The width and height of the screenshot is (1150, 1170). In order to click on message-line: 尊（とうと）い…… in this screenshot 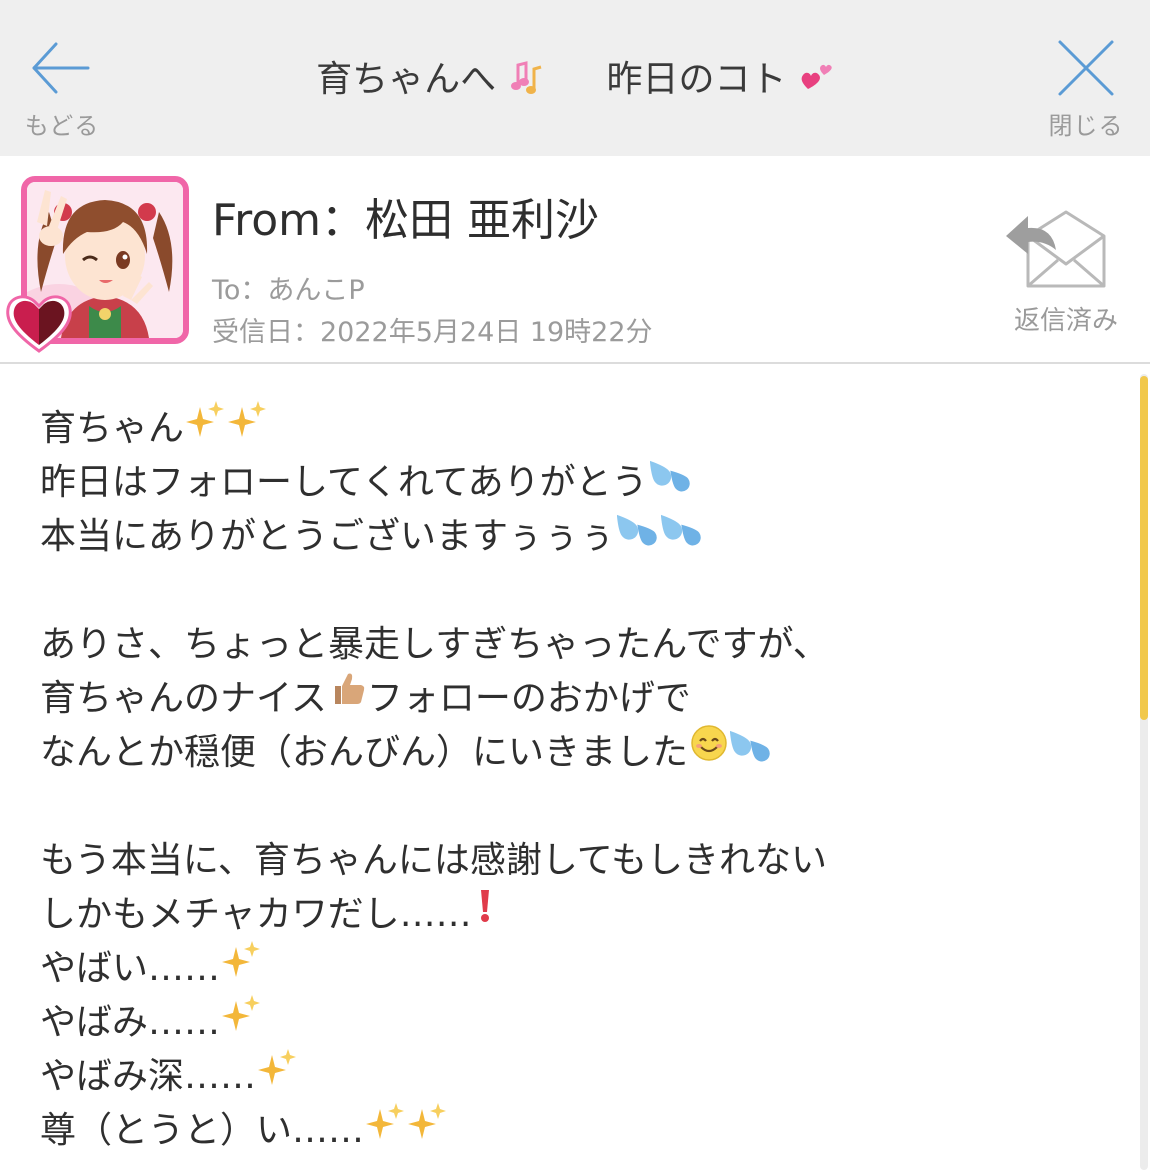, I will do `click(580, 1129)`.